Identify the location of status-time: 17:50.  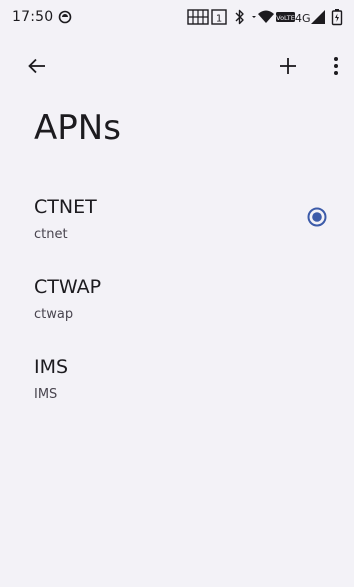
(33, 17).